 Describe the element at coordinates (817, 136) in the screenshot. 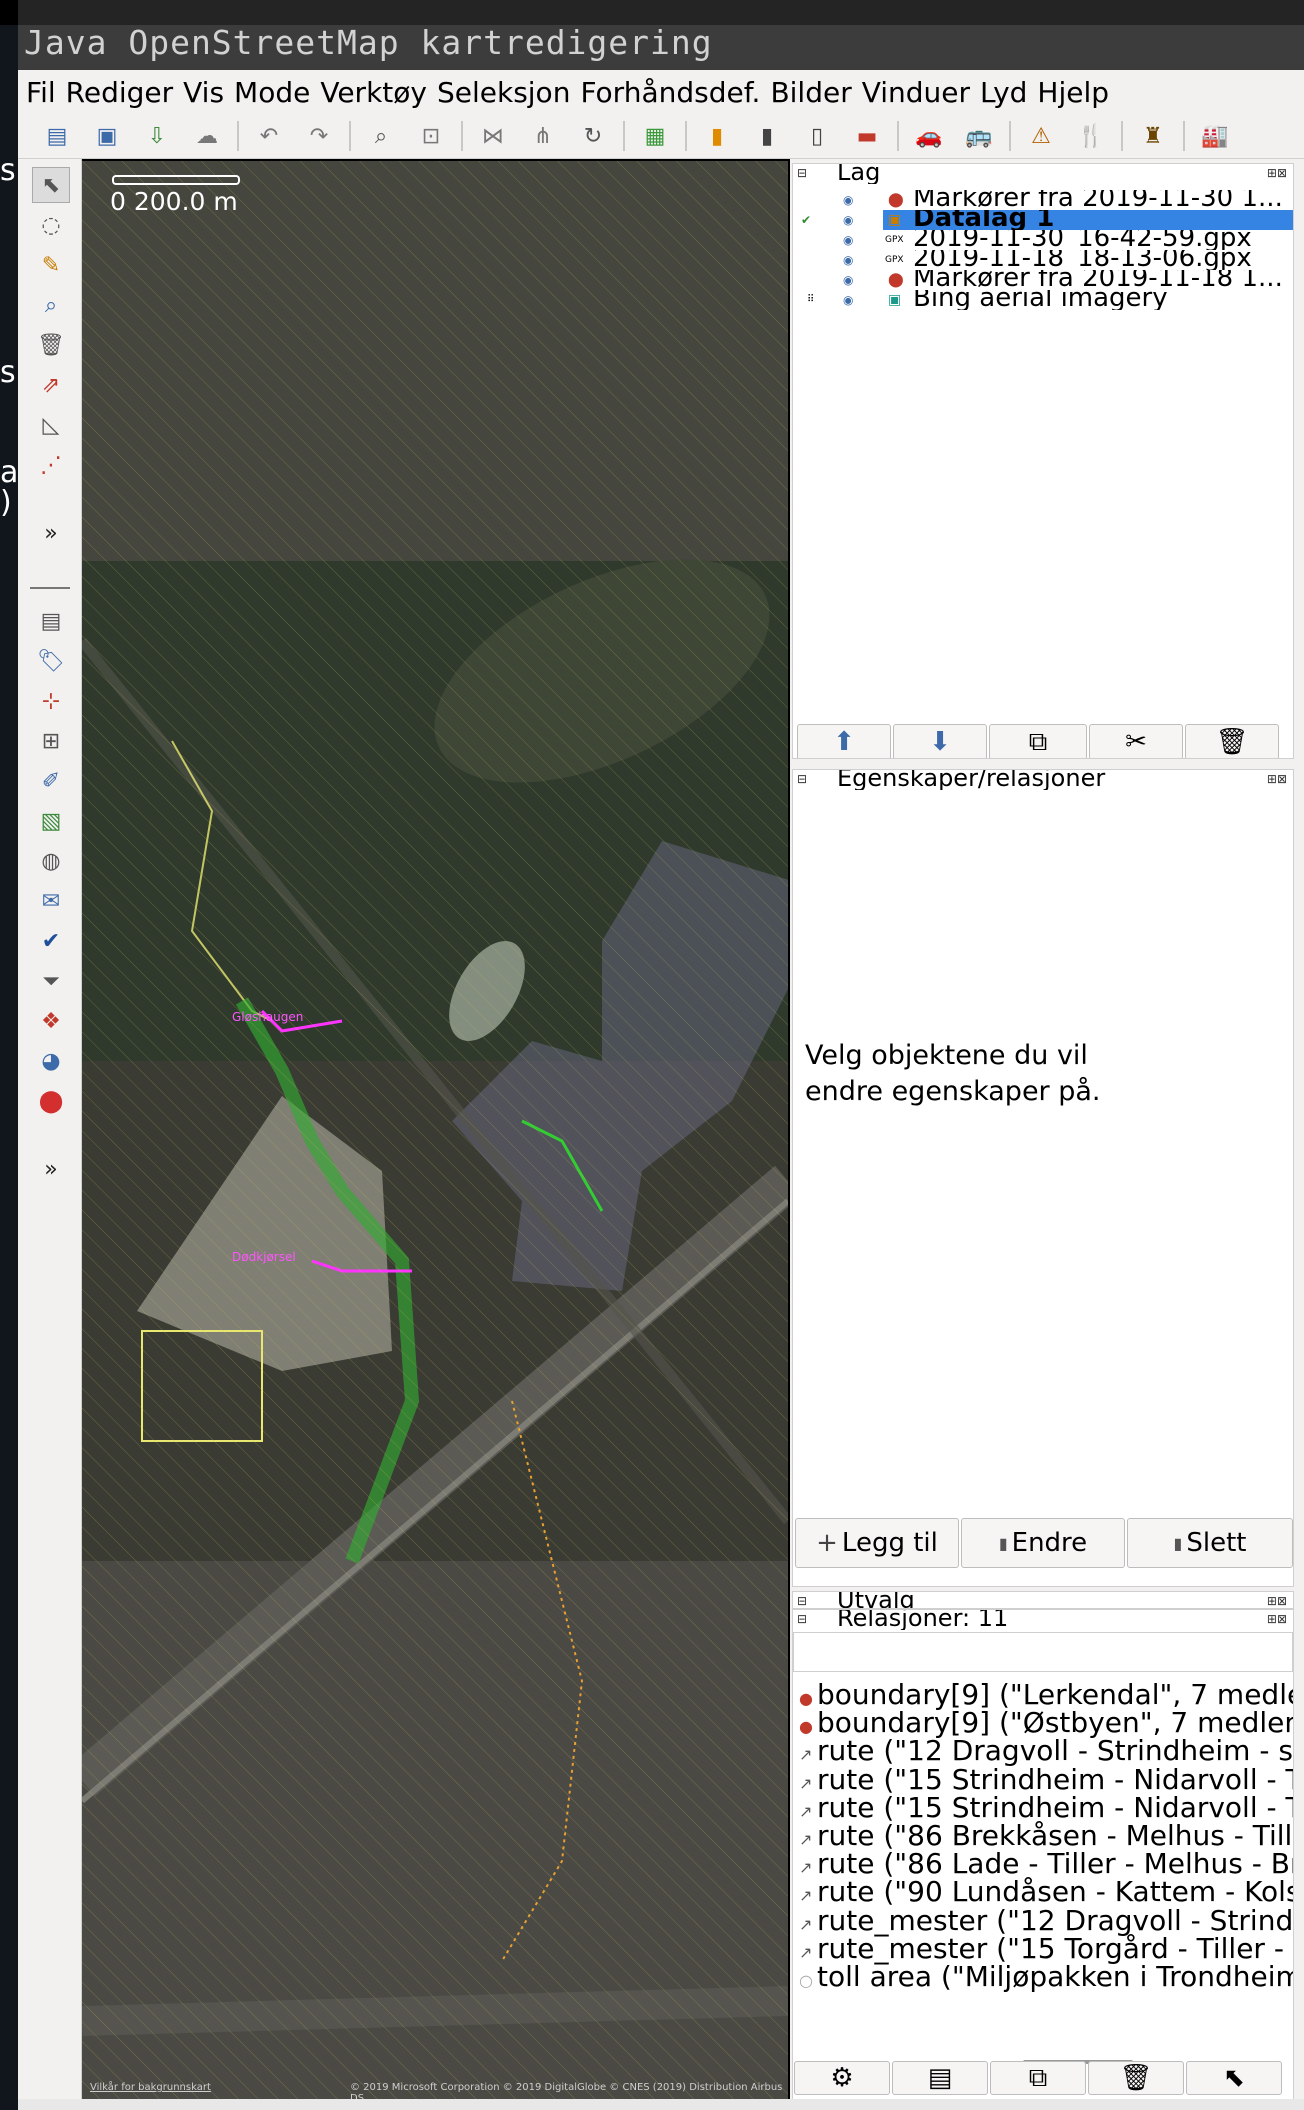

I see `tower-icon: ▯` at that location.